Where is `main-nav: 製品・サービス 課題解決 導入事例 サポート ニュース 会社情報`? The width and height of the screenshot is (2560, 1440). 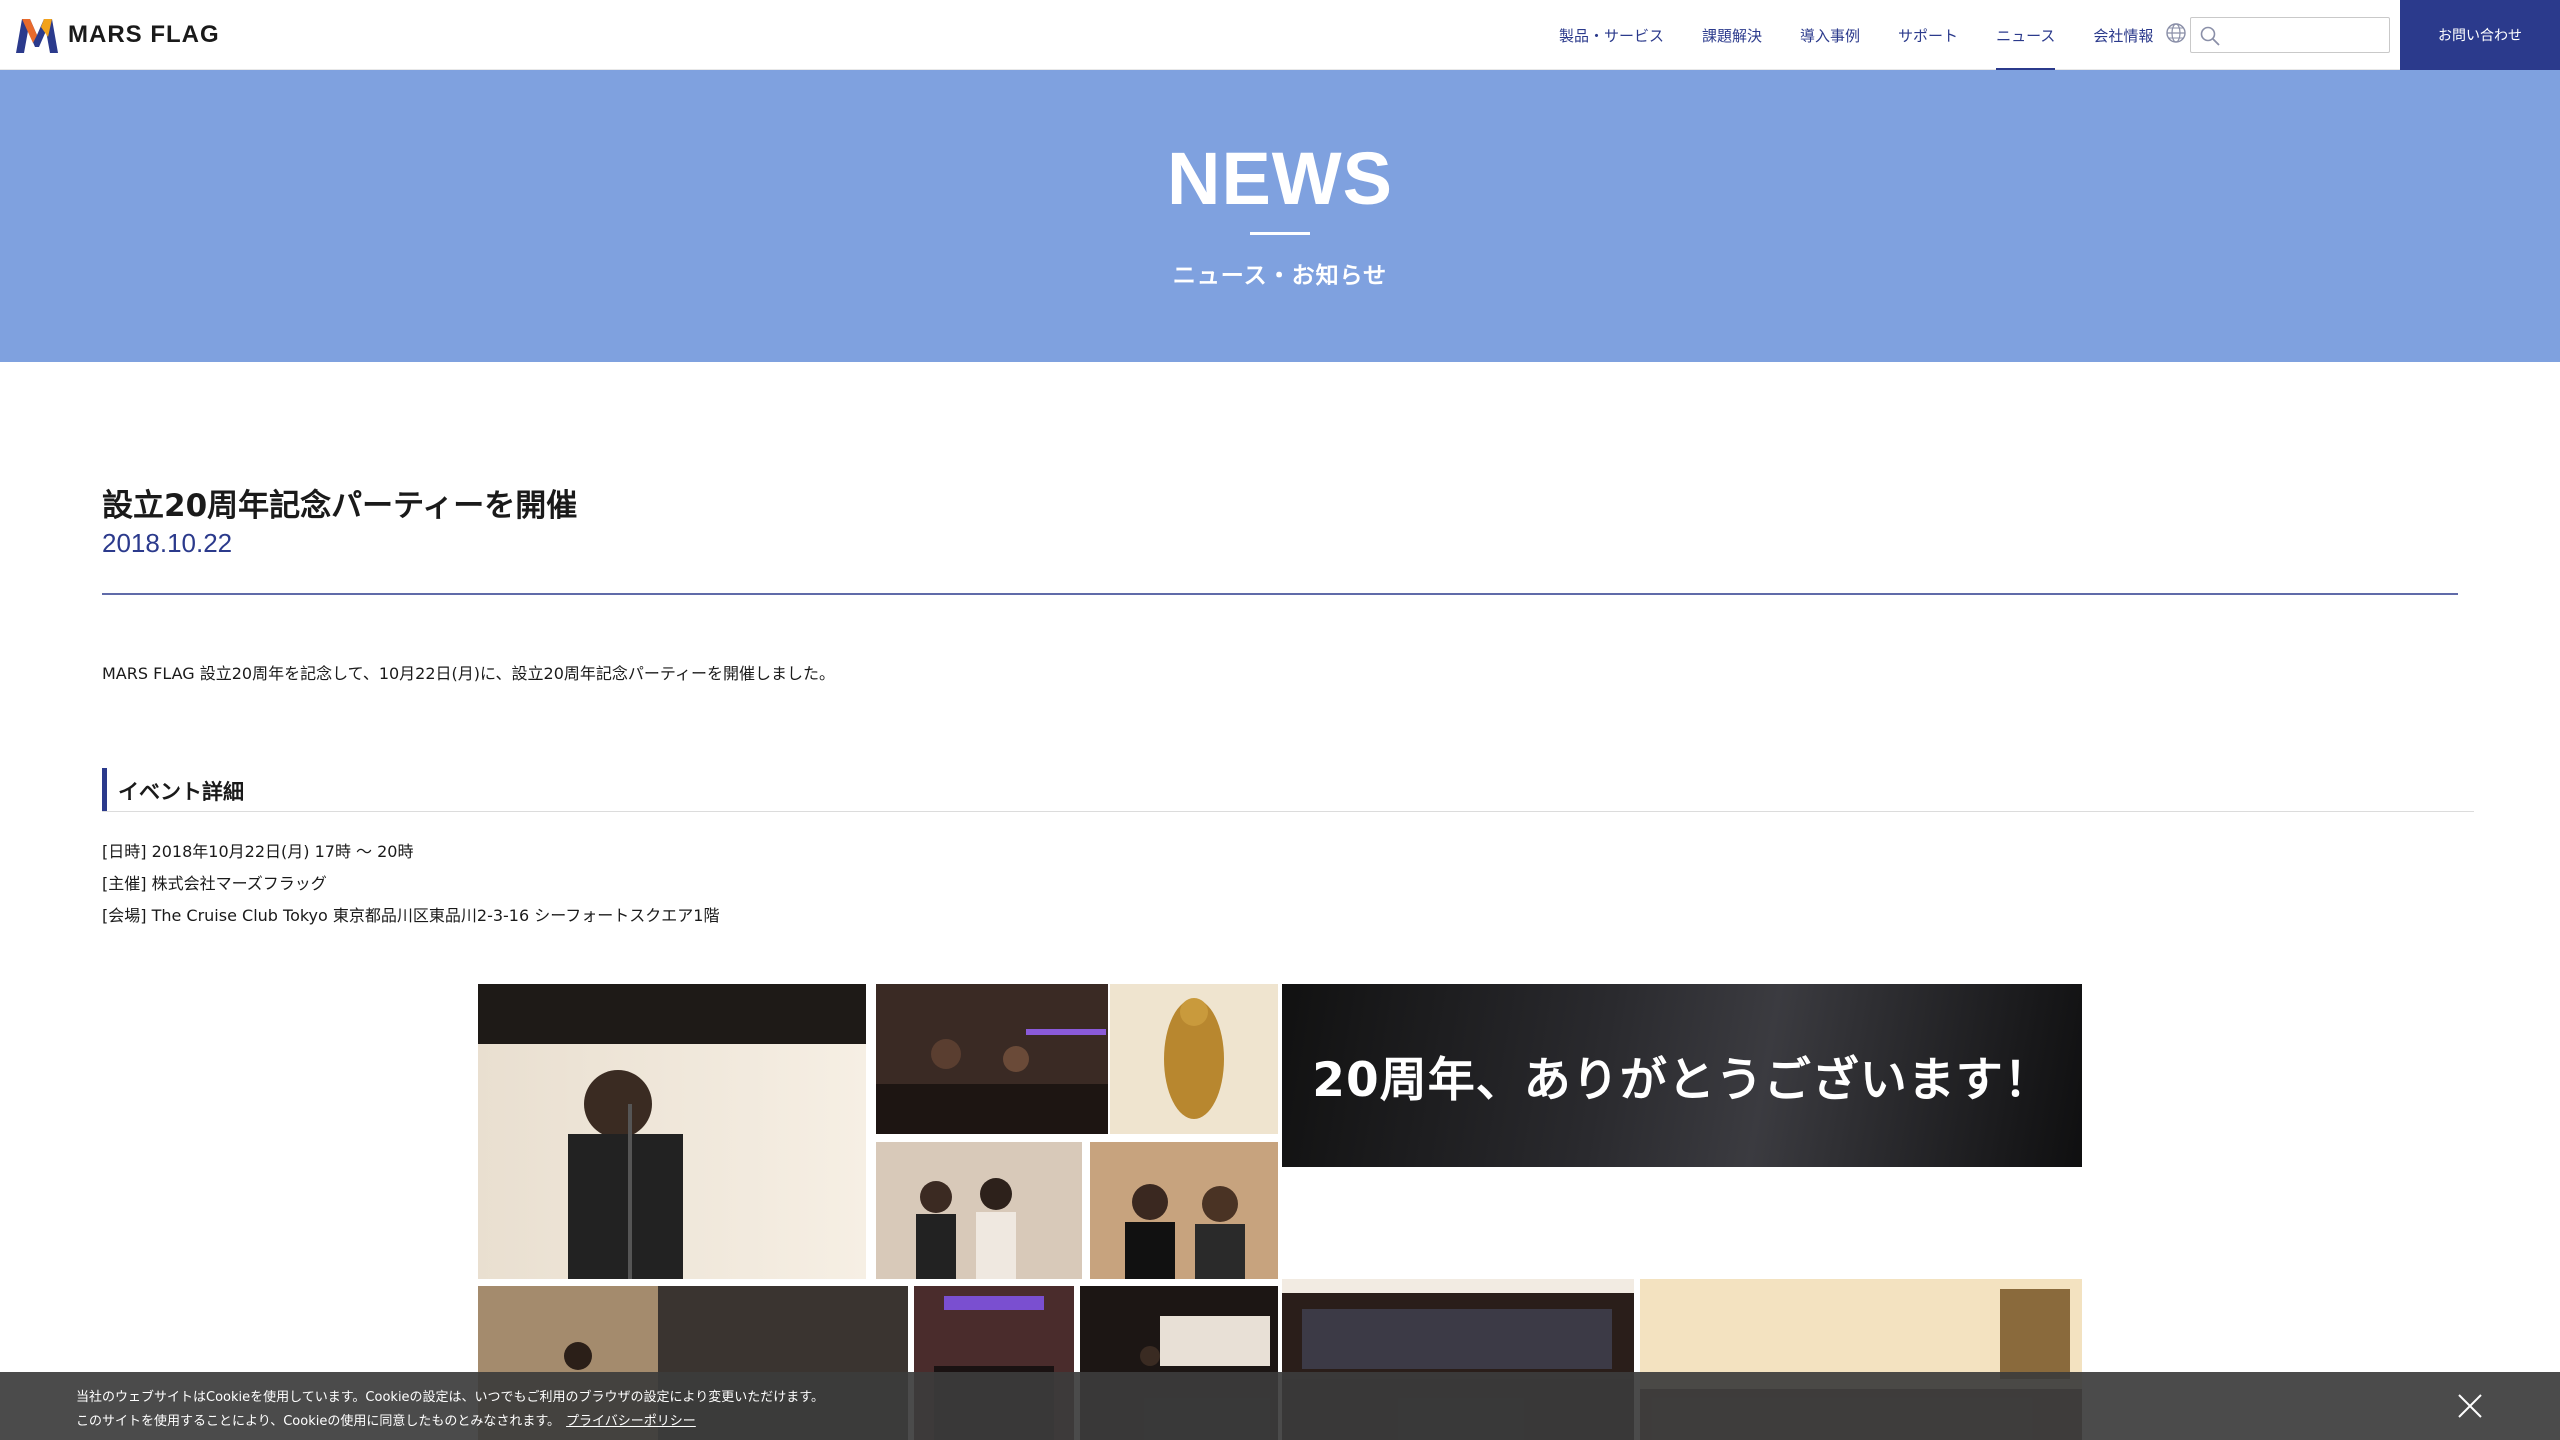
main-nav: 製品・サービス 課題解決 導入事例 サポート ニュース 会社情報 is located at coordinates (1856, 35).